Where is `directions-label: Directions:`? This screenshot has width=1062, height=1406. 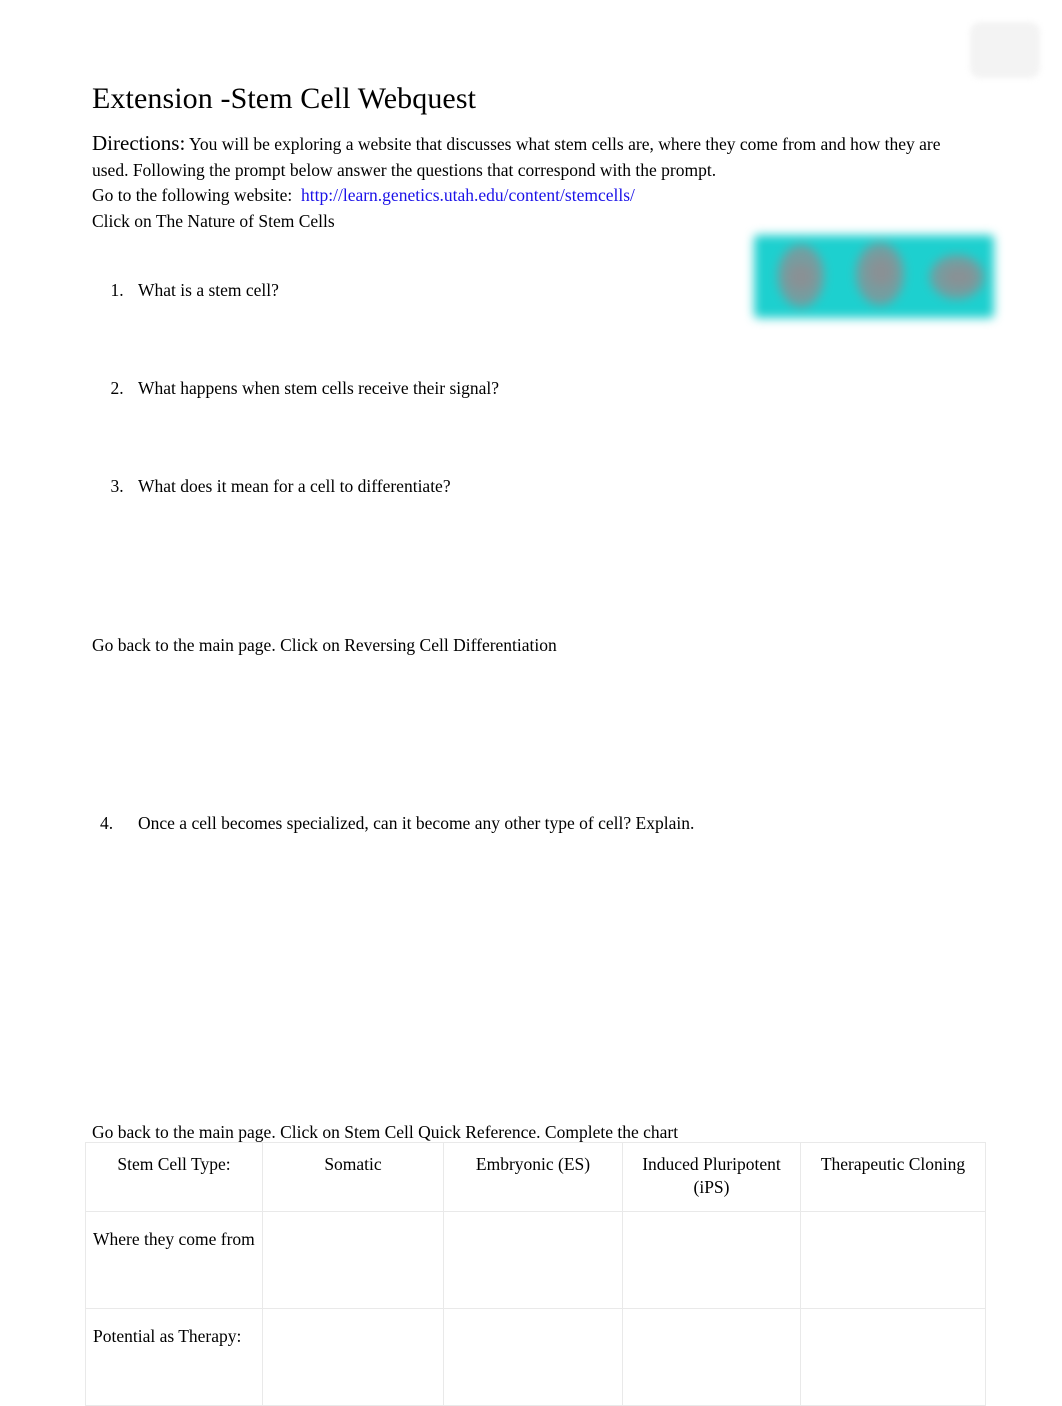 directions-label: Directions: is located at coordinates (139, 143).